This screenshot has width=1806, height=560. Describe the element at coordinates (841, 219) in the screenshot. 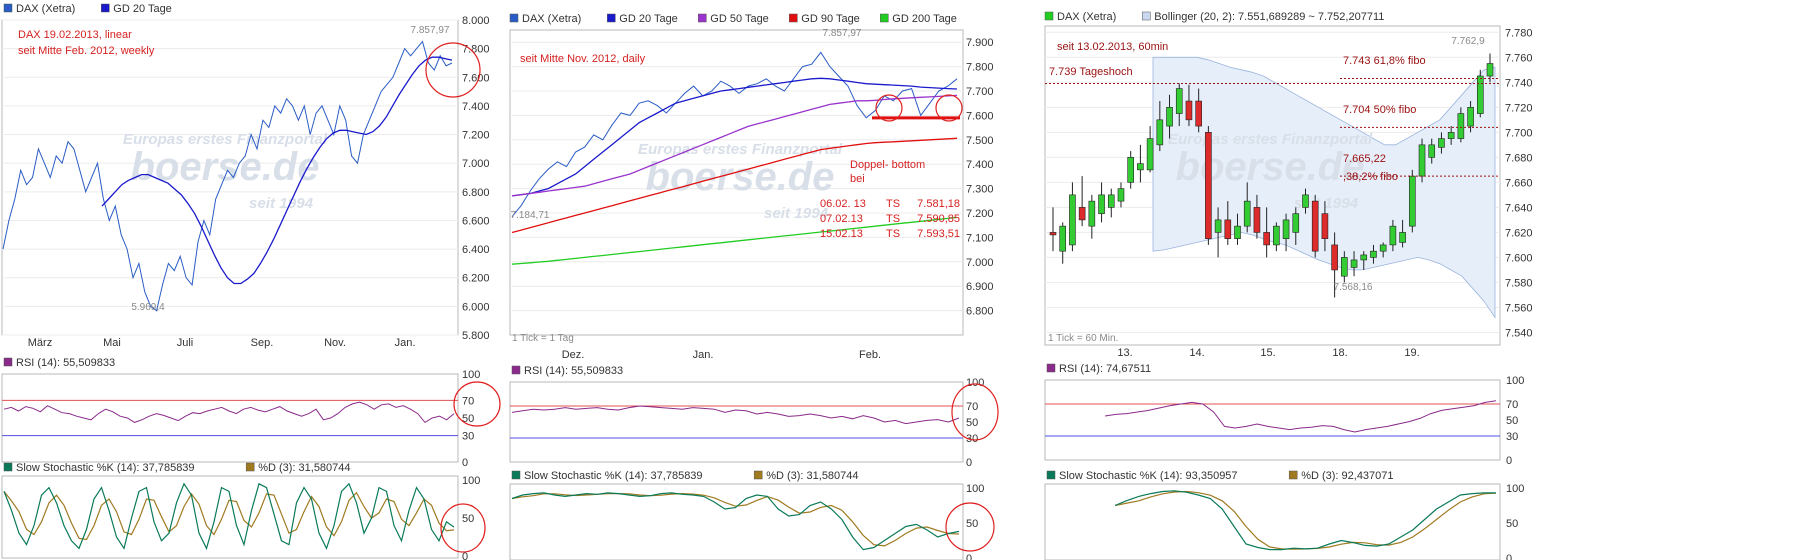

I see `ts-date: 07.02.13` at that location.